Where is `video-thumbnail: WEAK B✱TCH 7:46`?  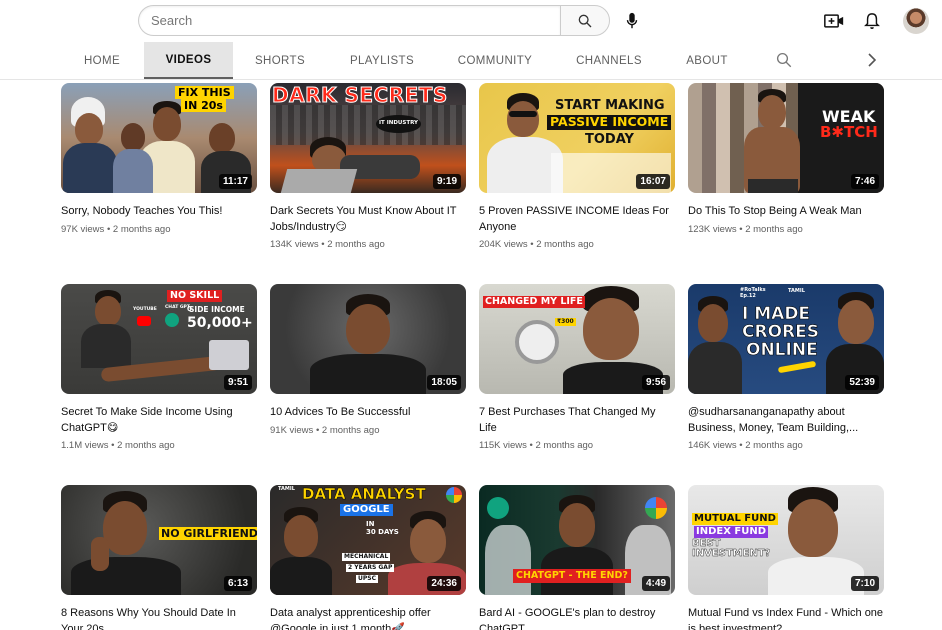
video-thumbnail: WEAK B✱TCH 7:46 is located at coordinates (786, 138).